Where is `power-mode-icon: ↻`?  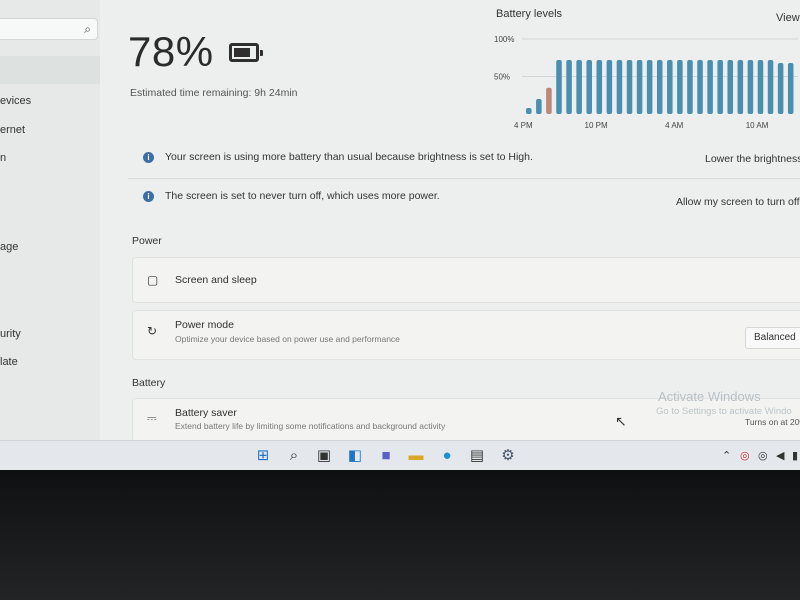
power-mode-icon: ↻ is located at coordinates (152, 331).